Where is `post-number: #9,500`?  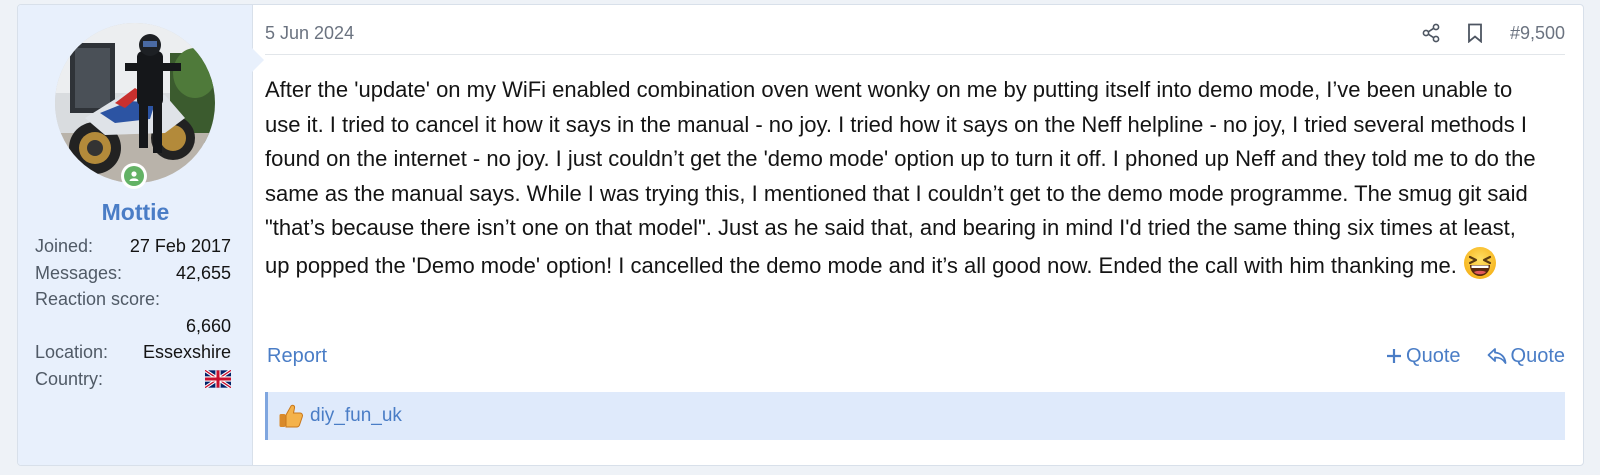 post-number: #9,500 is located at coordinates (1537, 33).